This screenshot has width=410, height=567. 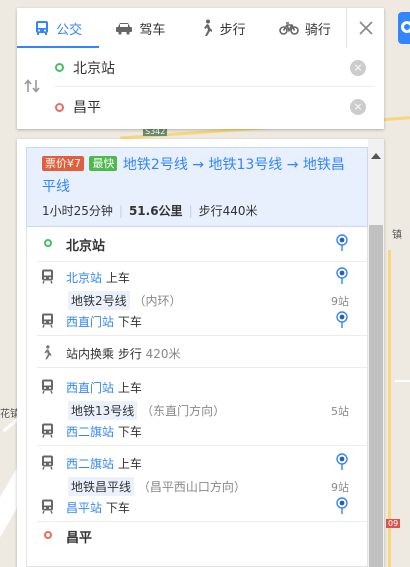 I want to click on mode-tabs: 公交 驾车 步行 骑行, so click(x=181, y=28).